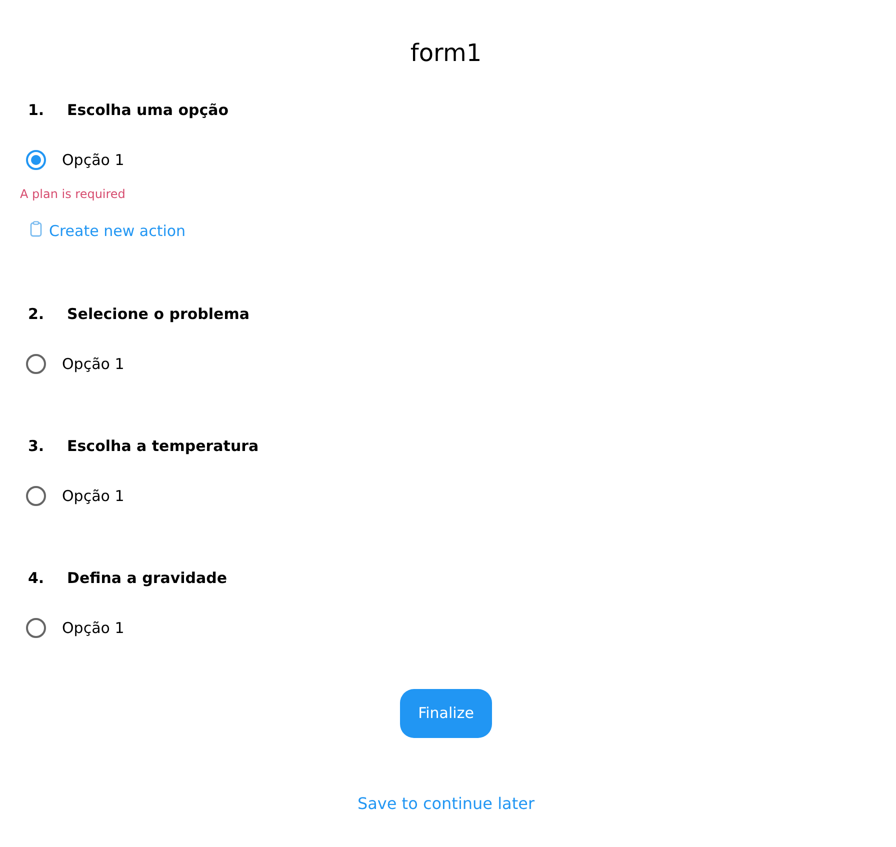 The height and width of the screenshot is (847, 896). Describe the element at coordinates (158, 314) in the screenshot. I see `question-title: Selecione o problema` at that location.